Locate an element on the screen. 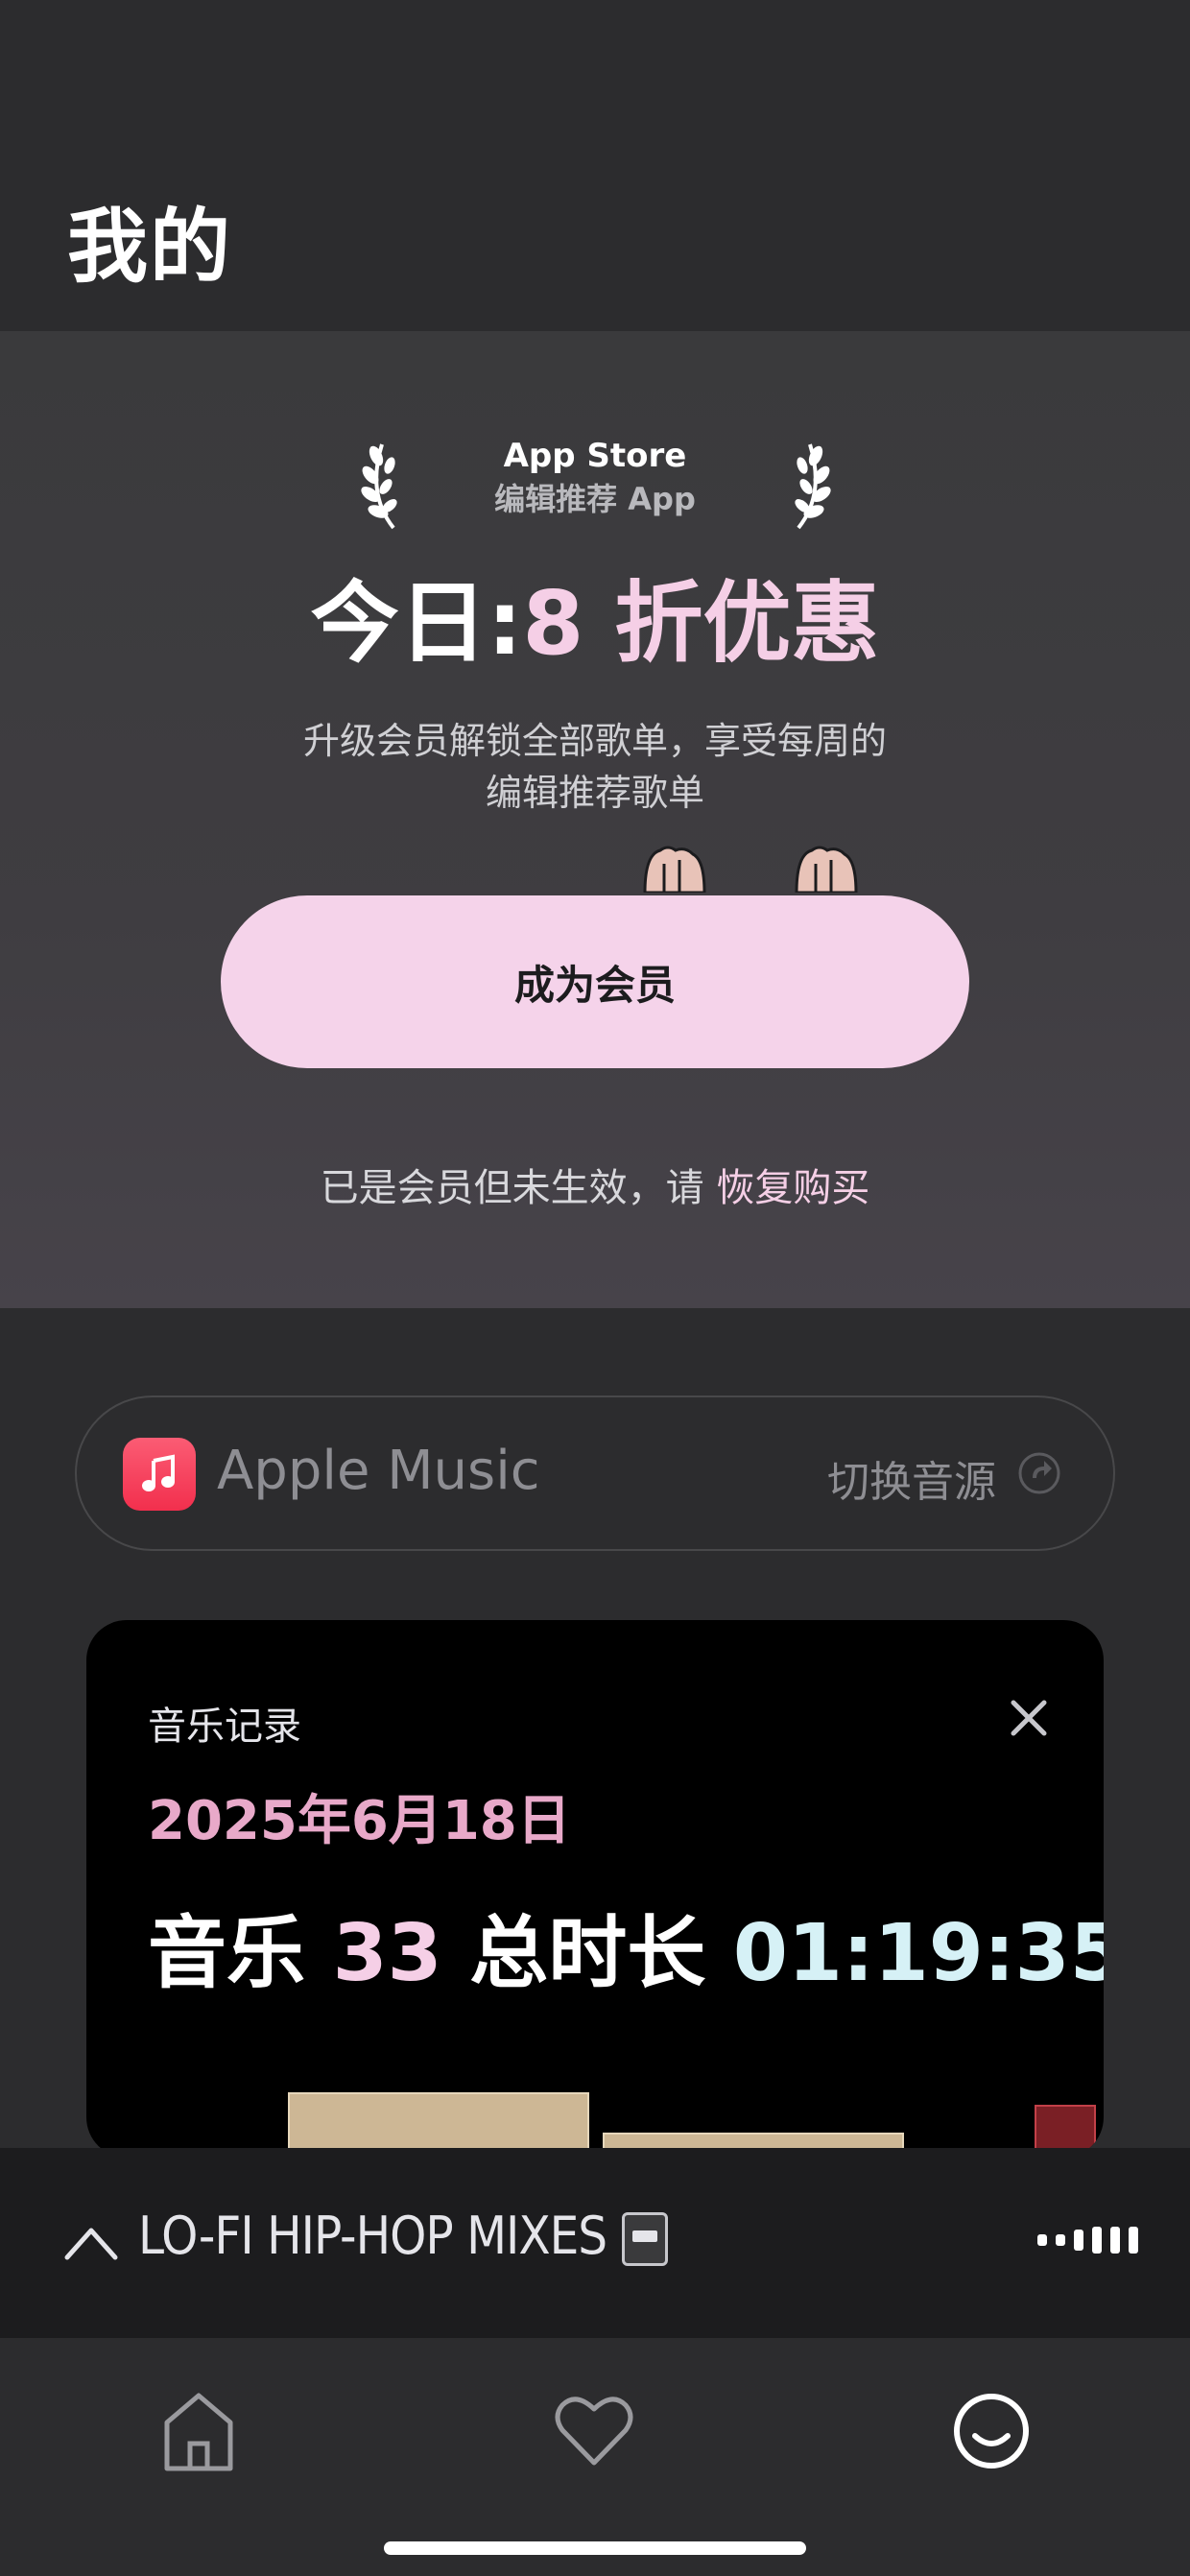 This screenshot has width=1190, height=2576. music-source-name: Apple Music is located at coordinates (379, 1471).